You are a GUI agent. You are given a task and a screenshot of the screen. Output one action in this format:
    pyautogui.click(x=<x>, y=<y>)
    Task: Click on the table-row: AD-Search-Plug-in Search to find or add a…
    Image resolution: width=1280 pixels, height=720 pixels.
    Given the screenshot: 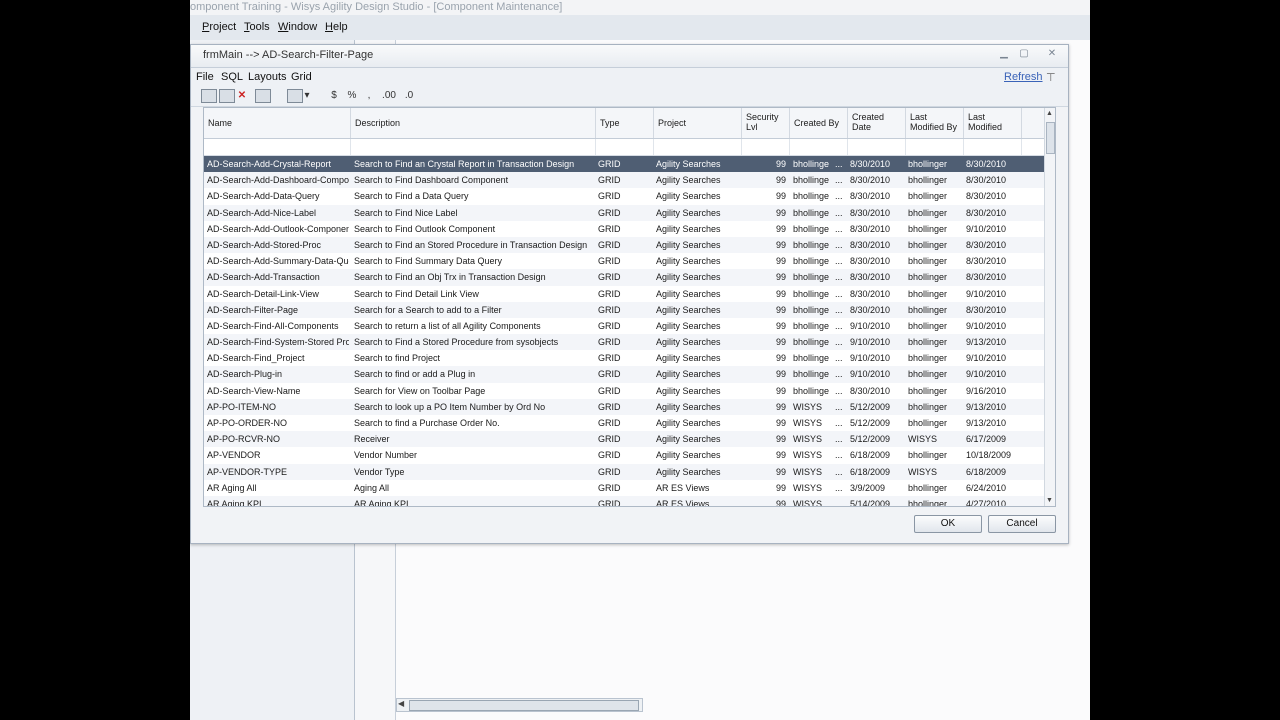 What is the action you would take?
    pyautogui.click(x=624, y=374)
    